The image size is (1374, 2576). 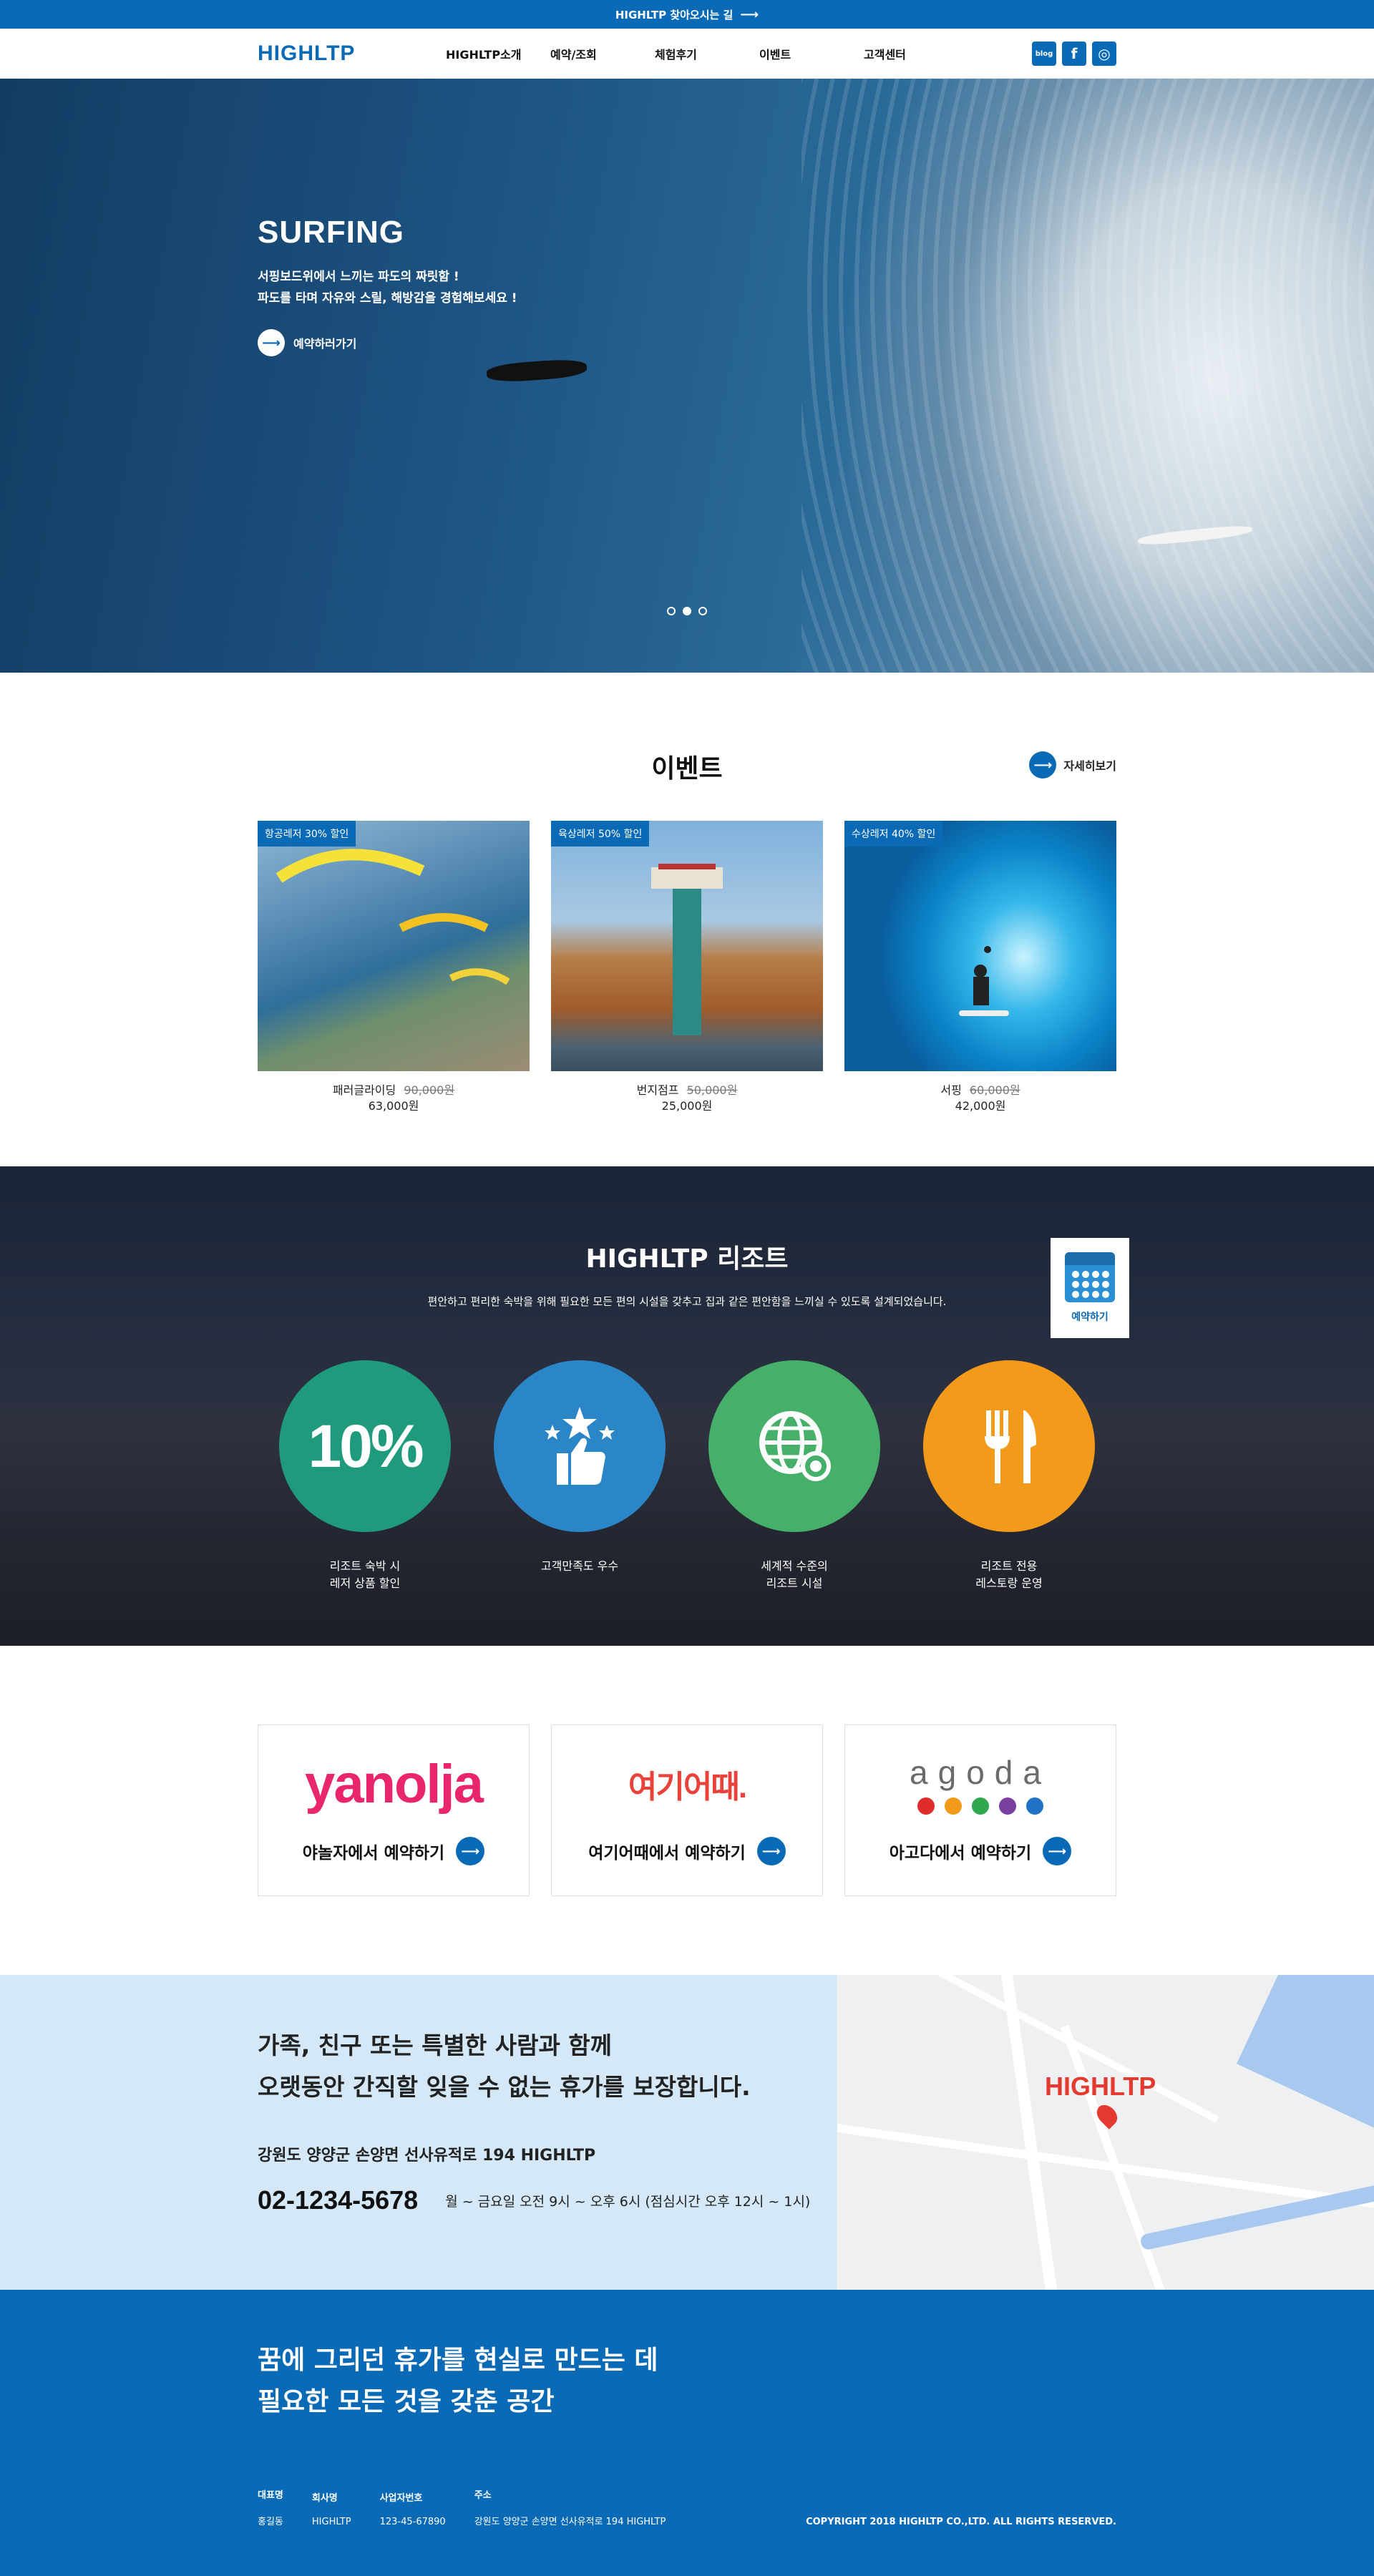 I want to click on feature-satisfaction: 고객만족도 우수, so click(x=580, y=1476).